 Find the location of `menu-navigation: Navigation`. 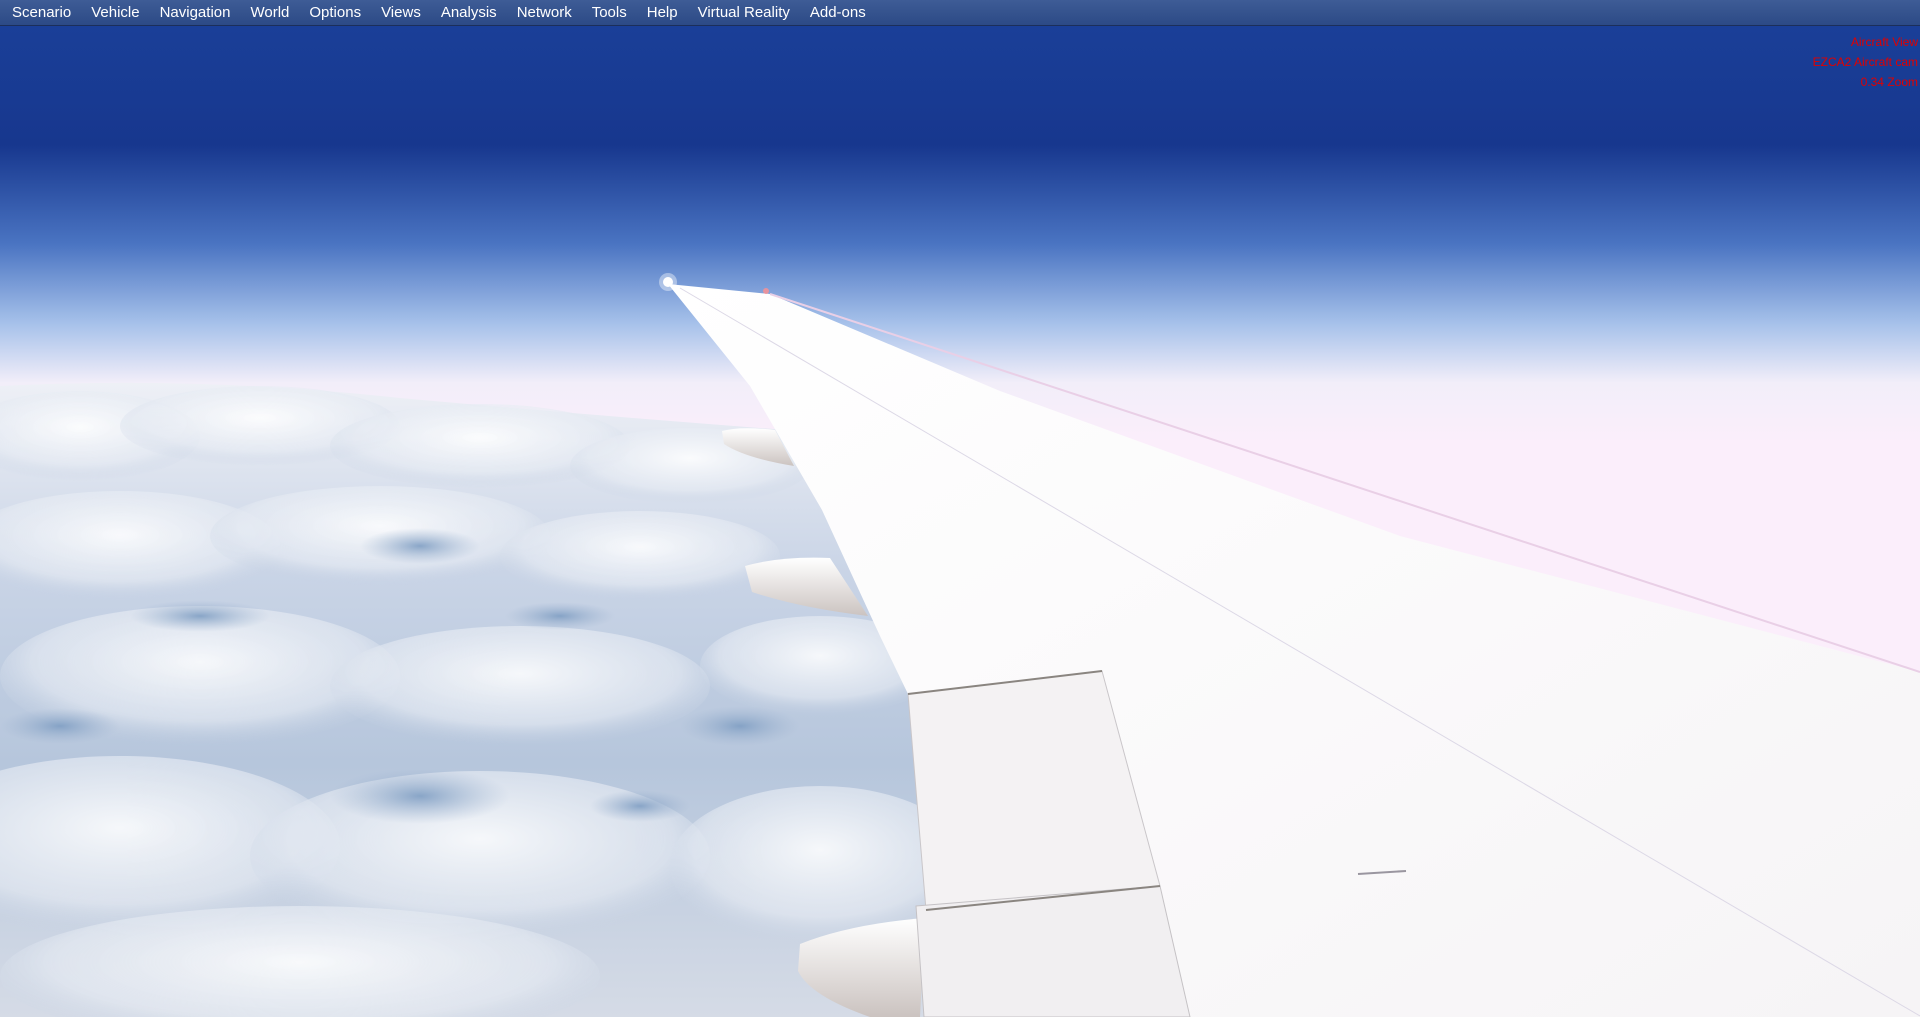

menu-navigation: Navigation is located at coordinates (195, 13).